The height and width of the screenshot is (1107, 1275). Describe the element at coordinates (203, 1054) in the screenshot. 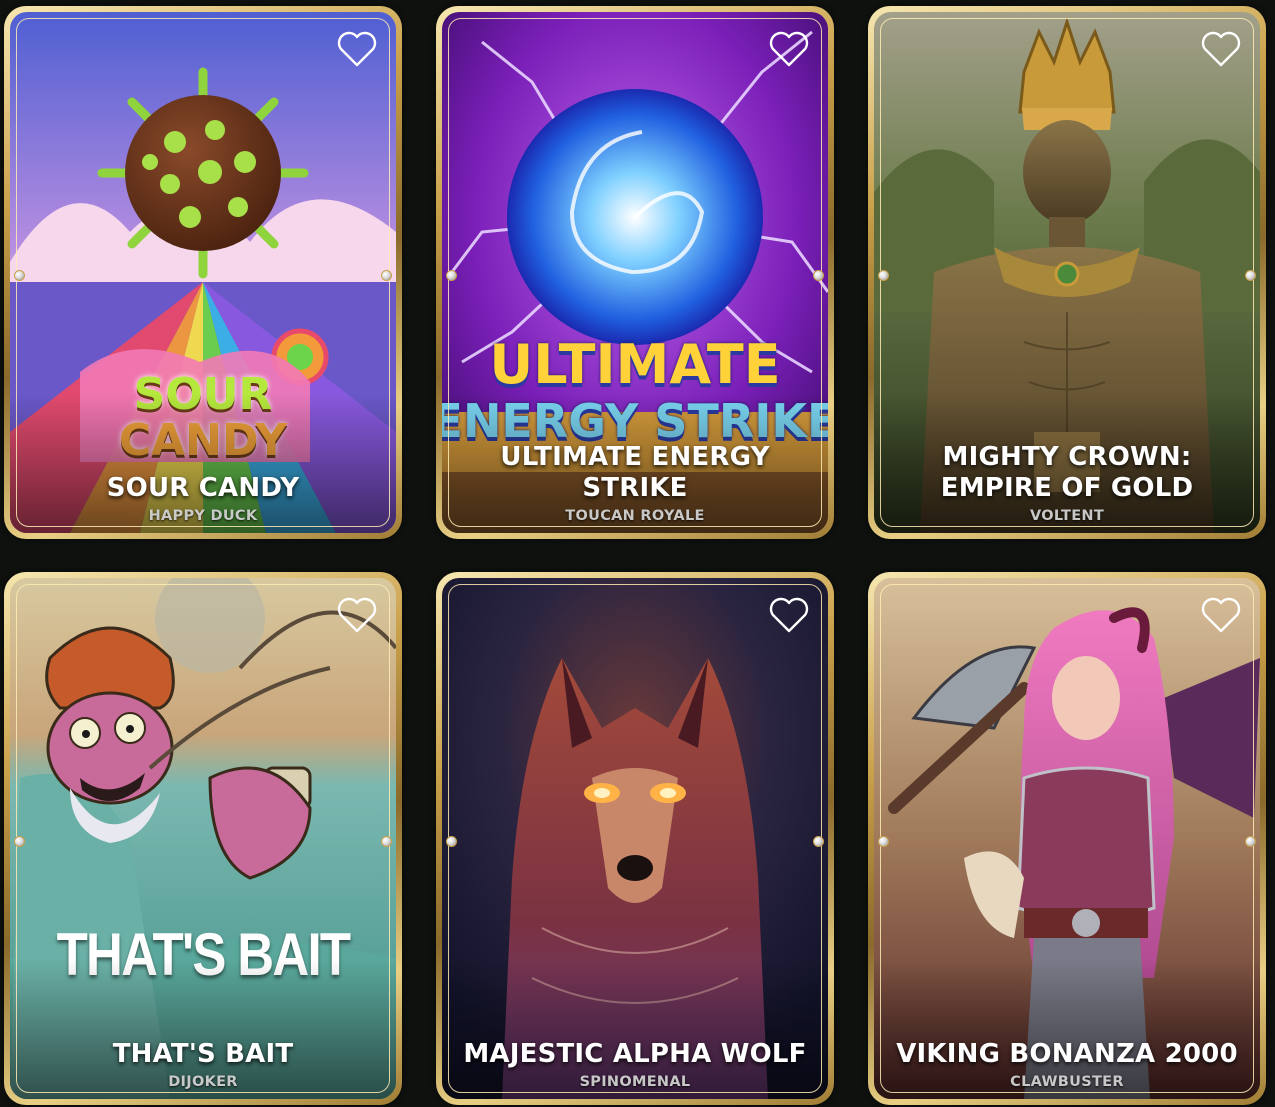

I see `game-title: THAT'S BAIT` at that location.